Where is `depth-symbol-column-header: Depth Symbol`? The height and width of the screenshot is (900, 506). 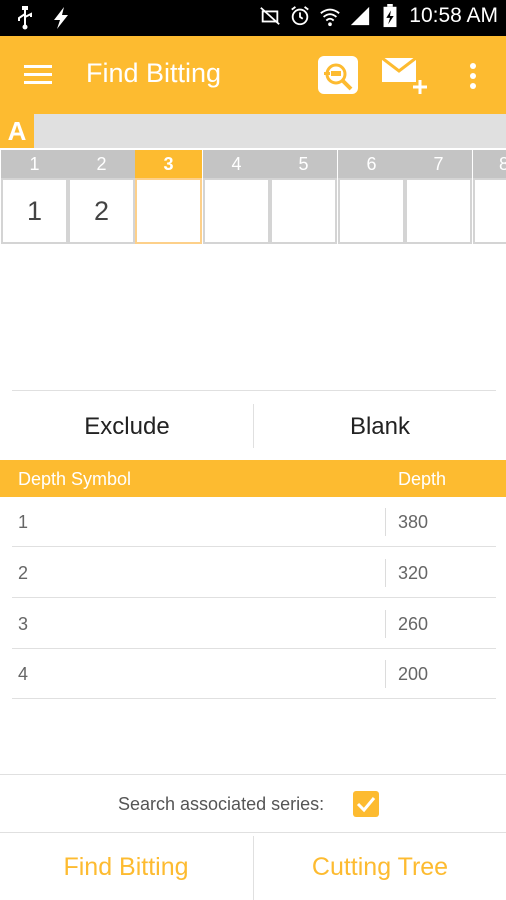
depth-symbol-column-header: Depth Symbol is located at coordinates (75, 479).